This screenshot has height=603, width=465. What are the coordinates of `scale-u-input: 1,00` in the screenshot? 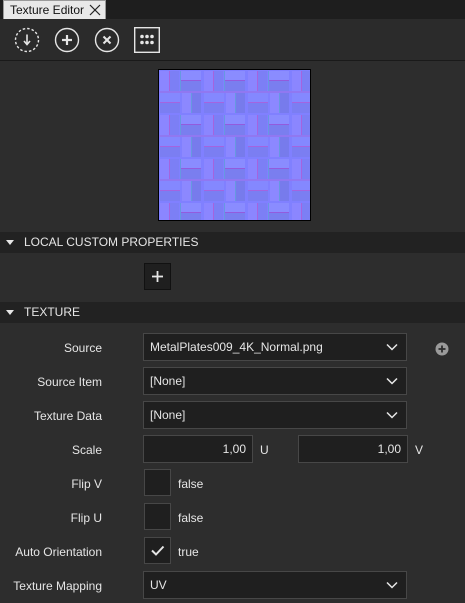 It's located at (198, 449).